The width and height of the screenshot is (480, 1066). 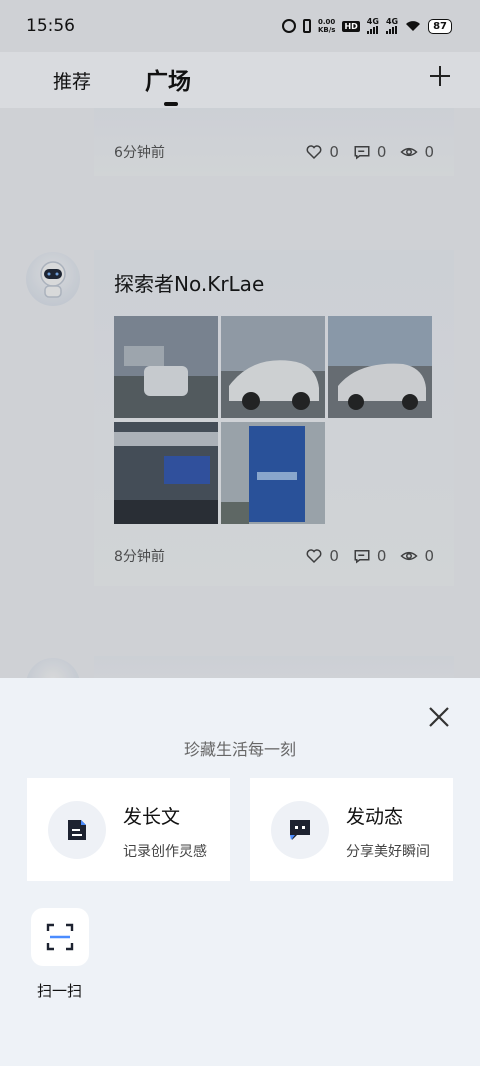 I want to click on option-title: 发长文, so click(x=152, y=817).